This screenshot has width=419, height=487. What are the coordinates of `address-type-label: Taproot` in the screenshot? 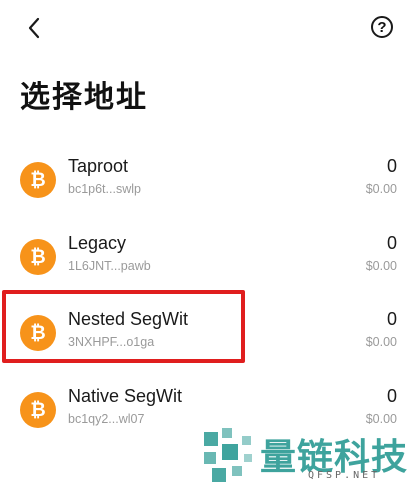 It's located at (98, 166).